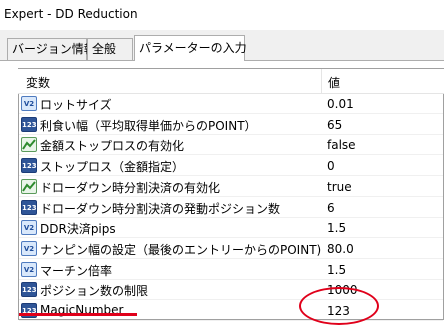 This screenshot has width=444, height=331. Describe the element at coordinates (340, 104) in the screenshot. I see `parameter-value: 0.01` at that location.